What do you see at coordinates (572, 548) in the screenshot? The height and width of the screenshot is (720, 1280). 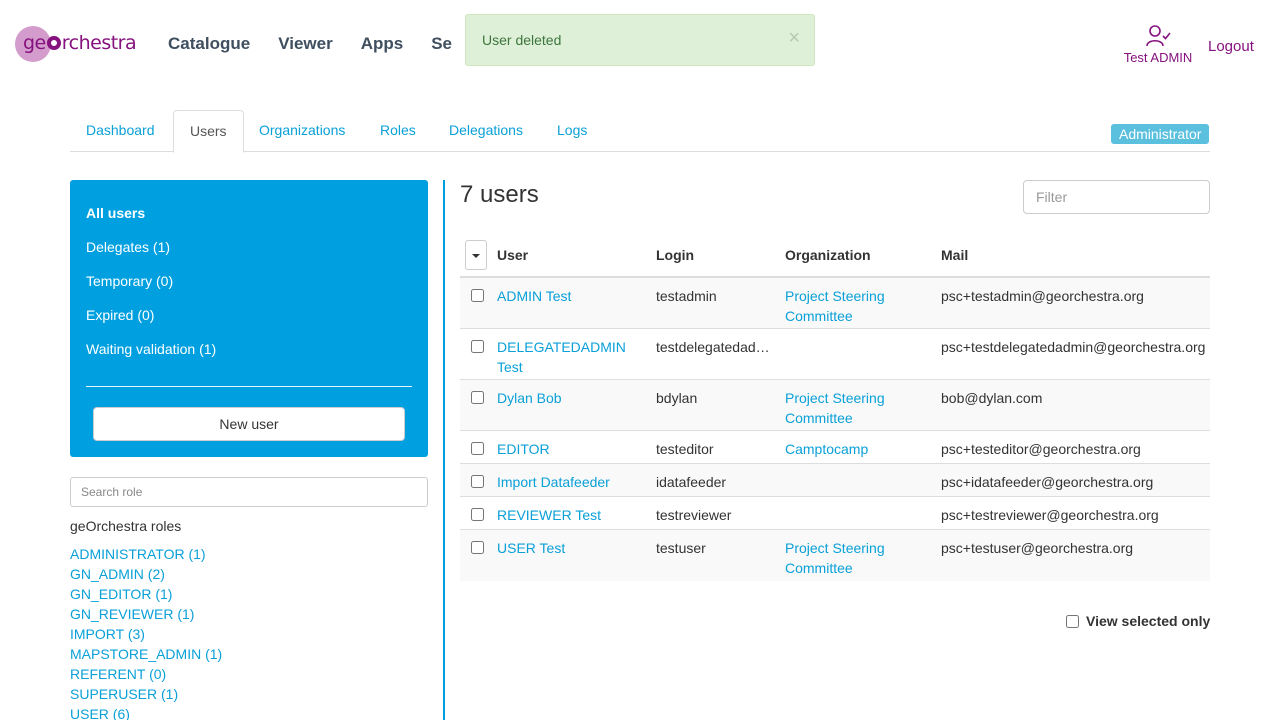 I see `user-link: USER Test` at bounding box center [572, 548].